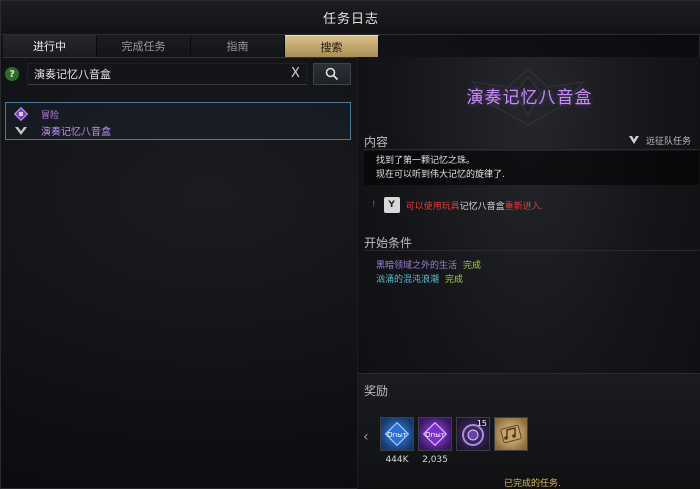 This screenshot has width=700, height=489. Describe the element at coordinates (21, 114) in the screenshot. I see `purple-diamond-icon` at that location.